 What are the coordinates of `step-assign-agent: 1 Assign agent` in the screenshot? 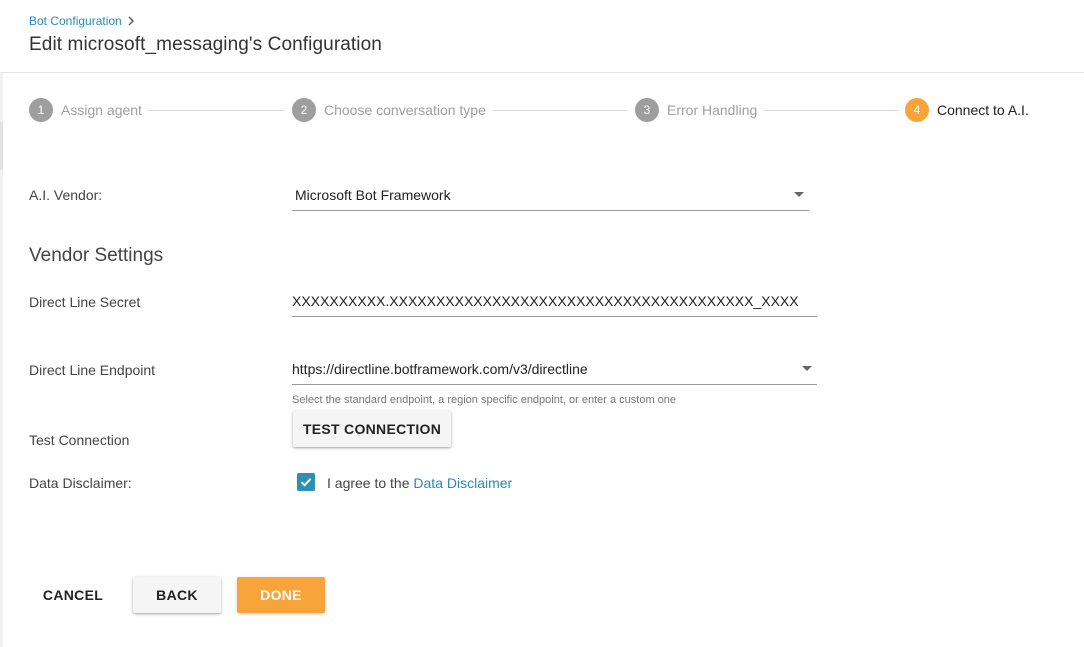 It's located at (85, 110).